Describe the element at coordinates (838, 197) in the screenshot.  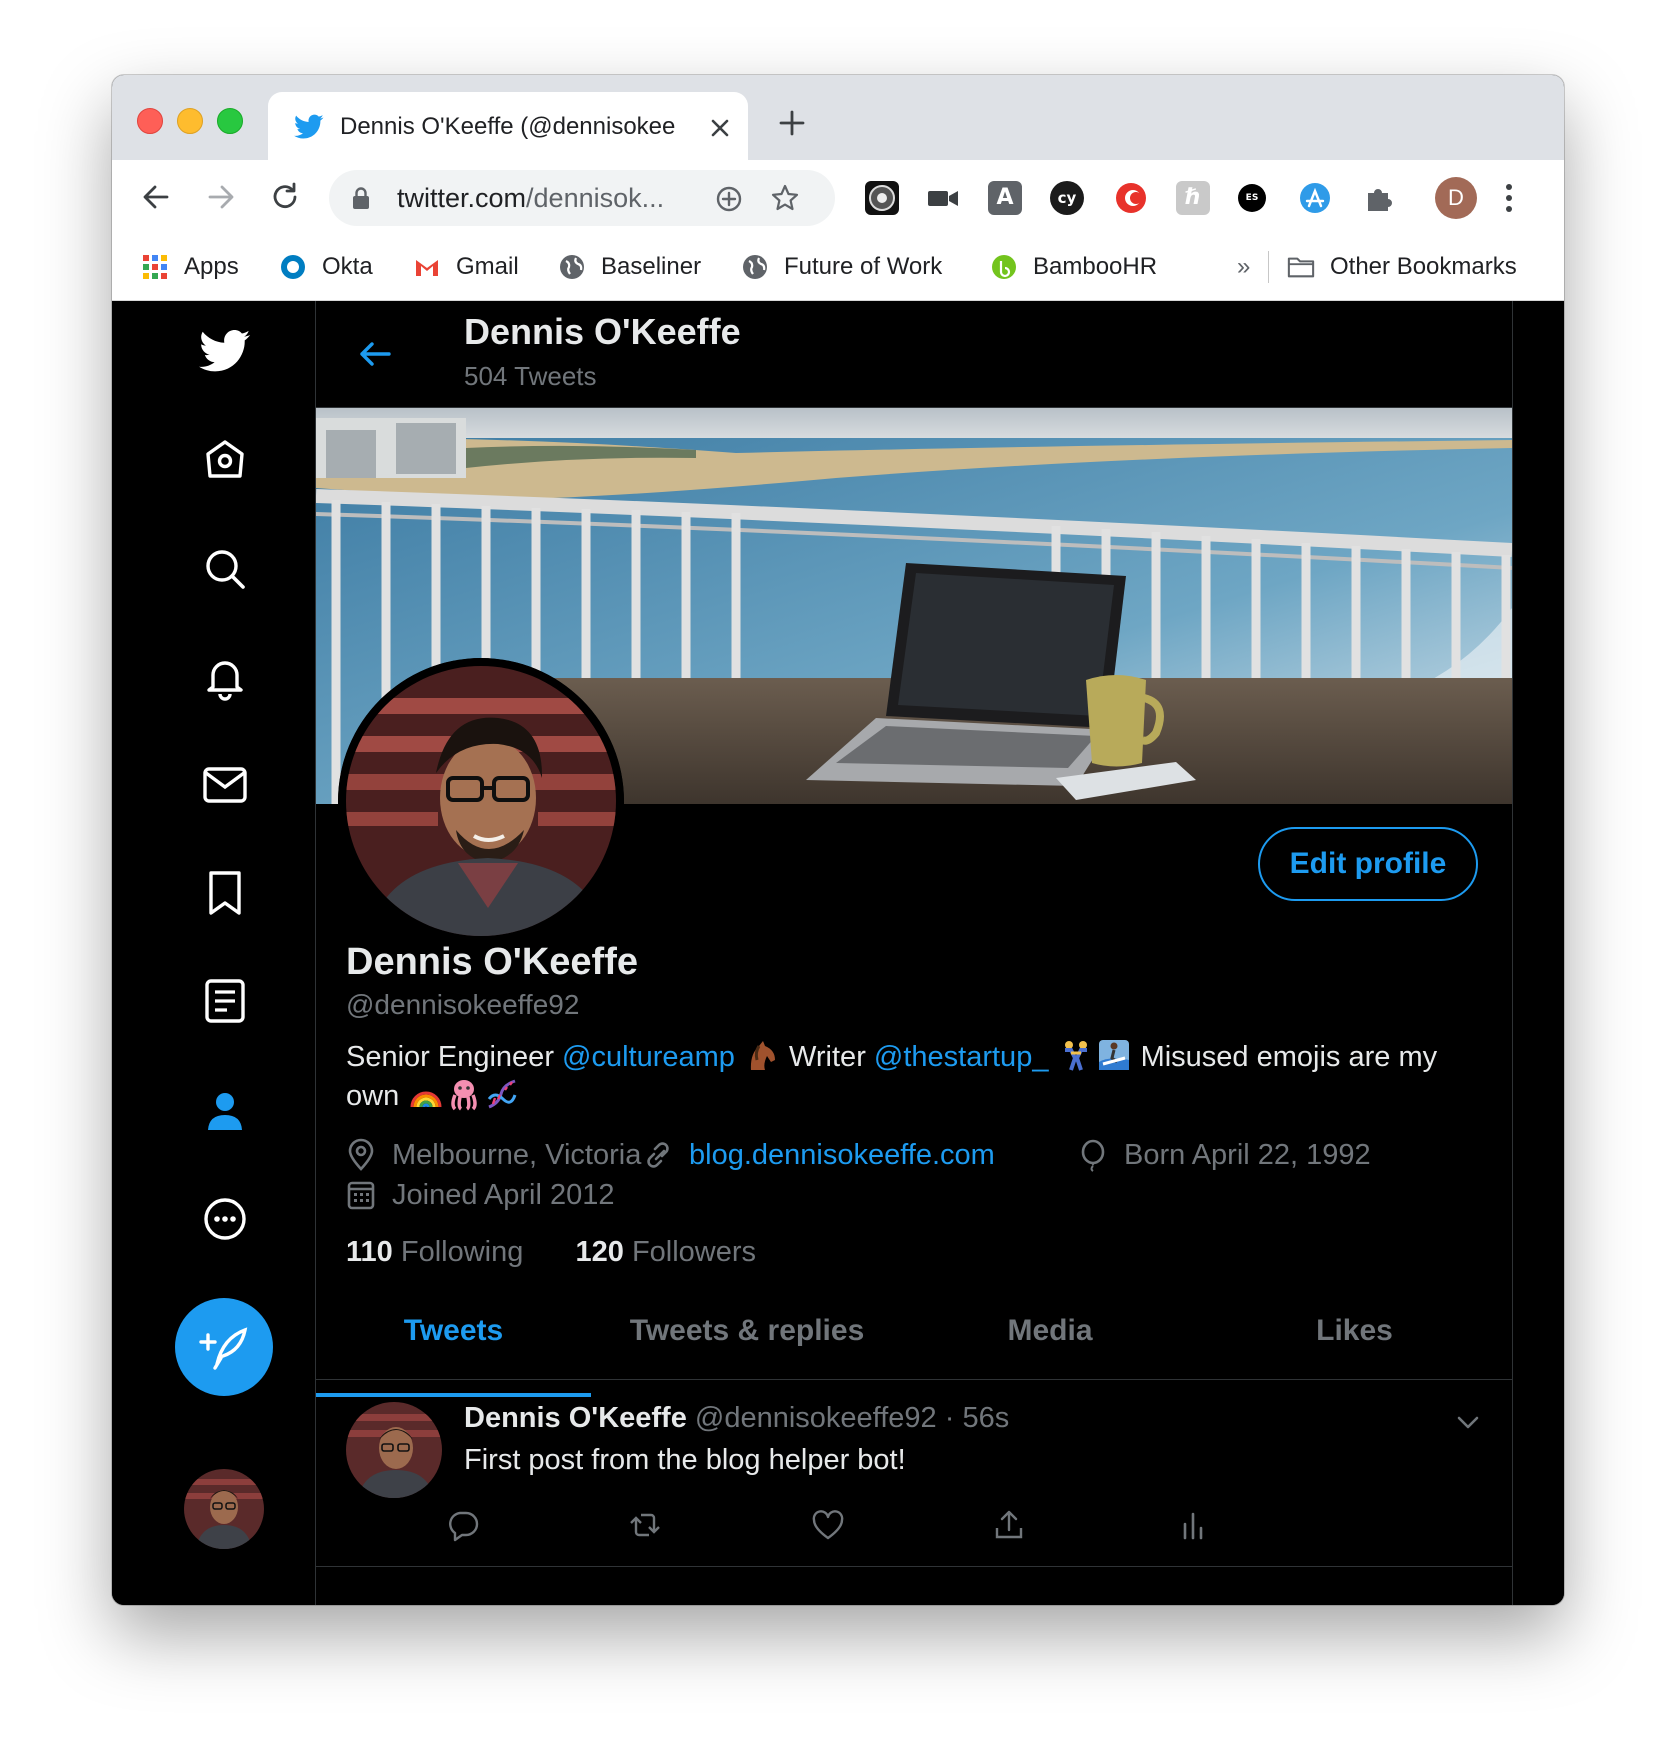
I see `browser-toolbar: twitter.com/dennisok... A cy ℏ ES D` at that location.